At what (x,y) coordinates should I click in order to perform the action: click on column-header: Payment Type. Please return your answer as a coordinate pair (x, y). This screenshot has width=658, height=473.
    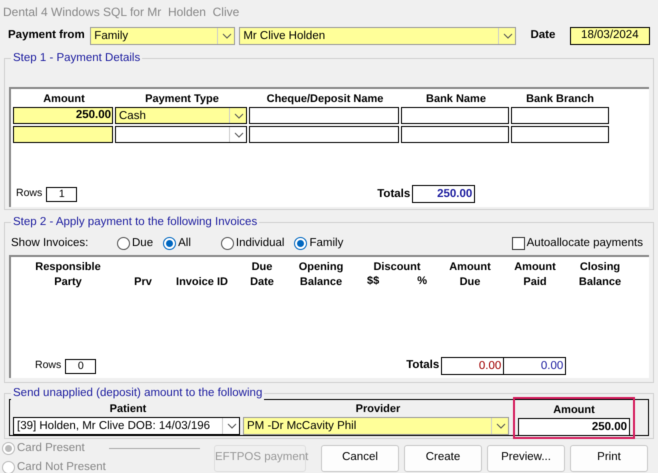
    Looking at the image, I should click on (182, 99).